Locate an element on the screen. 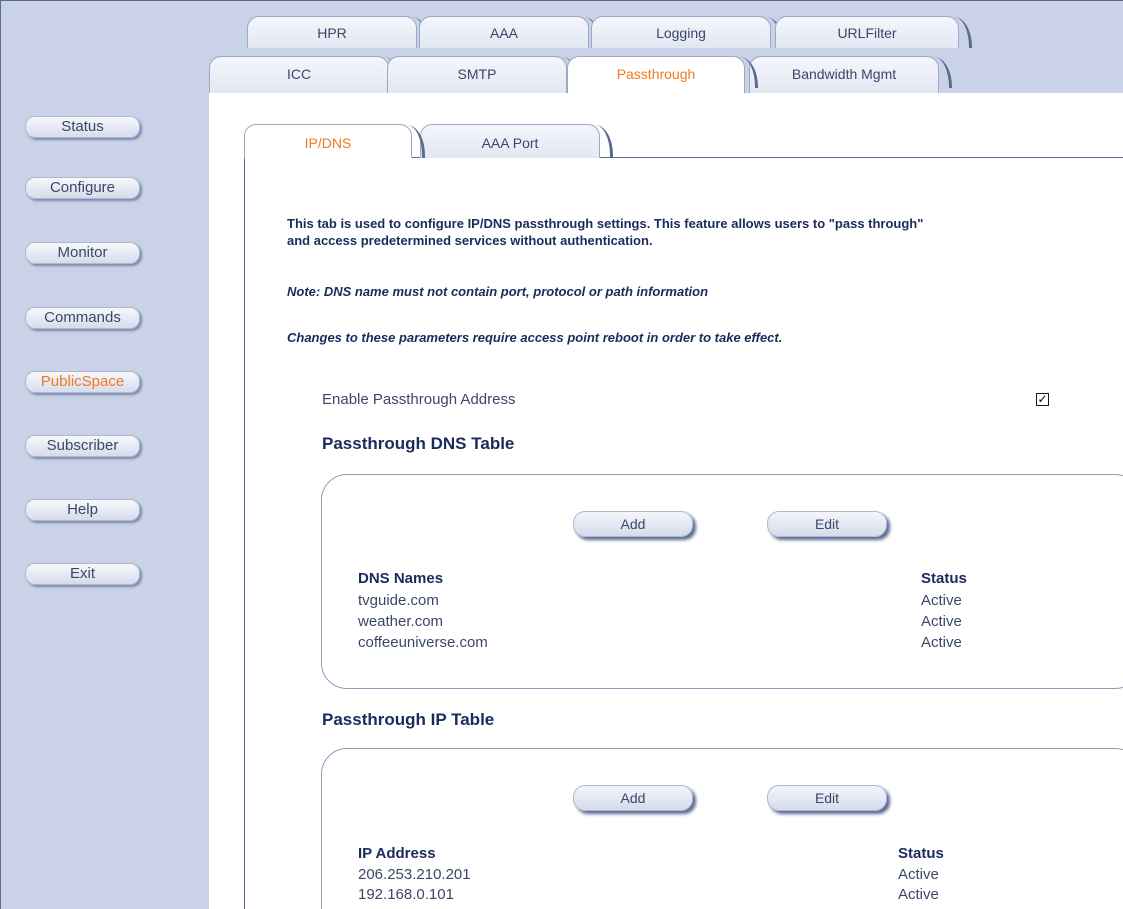 The width and height of the screenshot is (1123, 909). dns-edit-button: Edit is located at coordinates (827, 524).